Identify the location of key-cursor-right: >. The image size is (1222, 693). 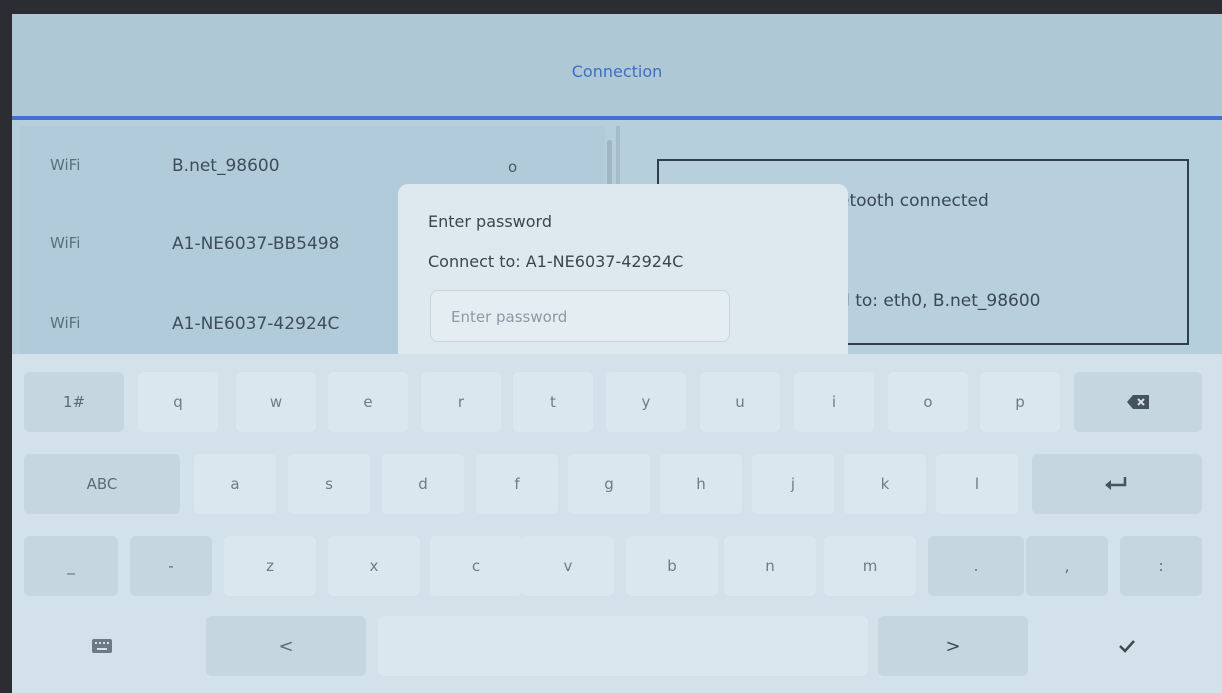
(953, 646).